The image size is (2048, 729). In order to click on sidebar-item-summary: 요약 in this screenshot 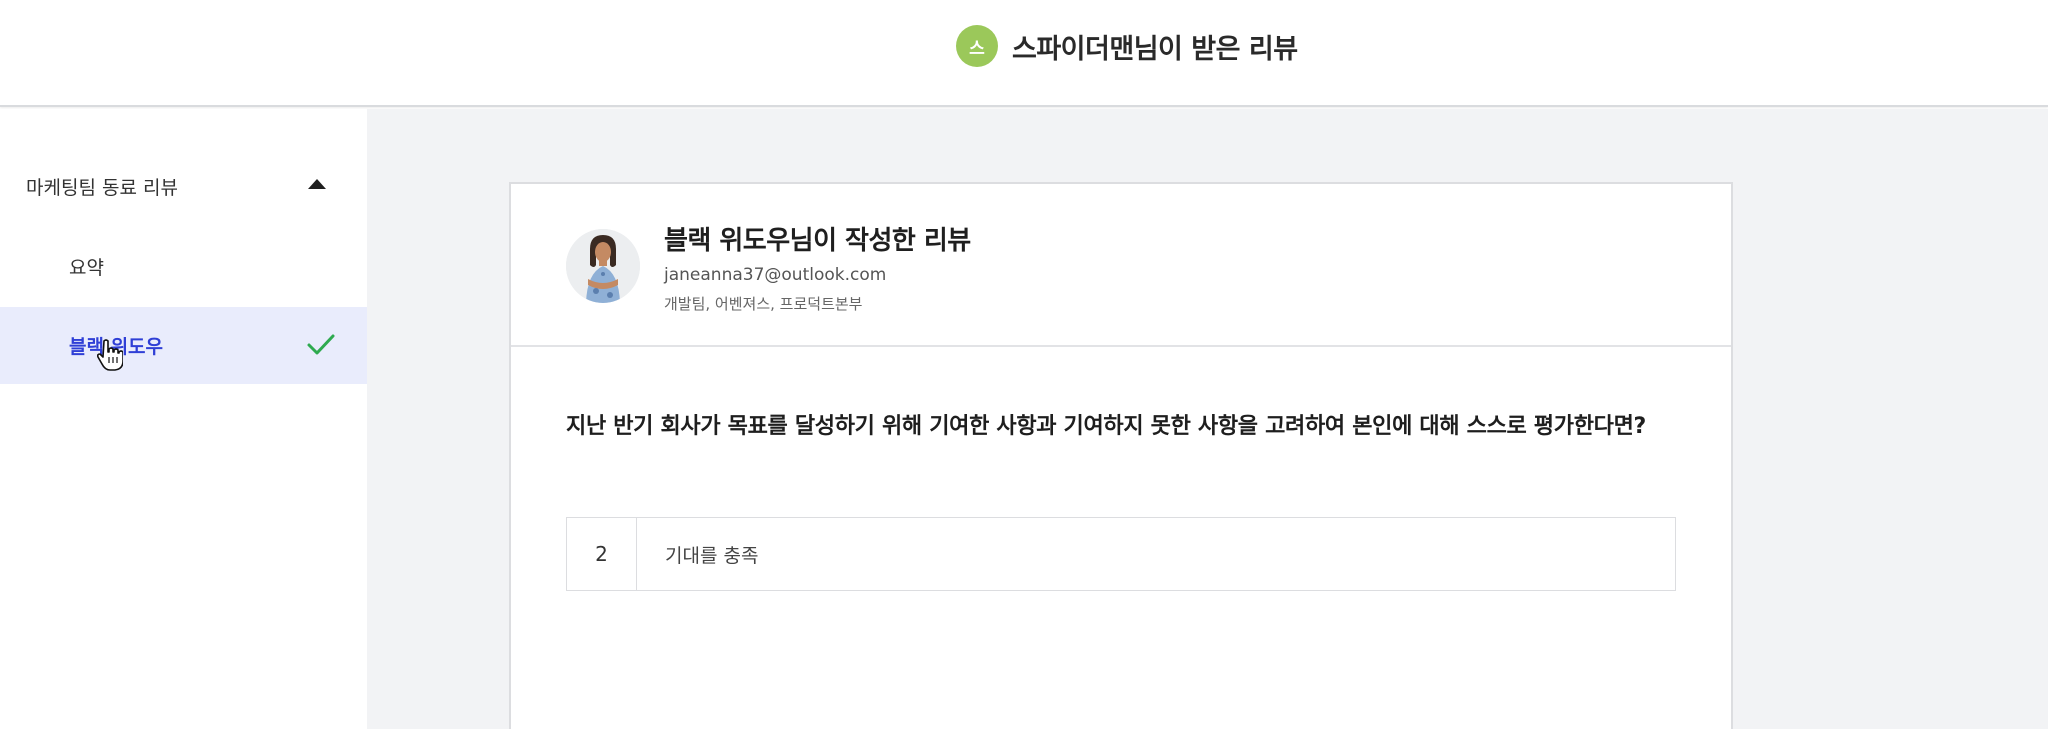, I will do `click(183, 266)`.